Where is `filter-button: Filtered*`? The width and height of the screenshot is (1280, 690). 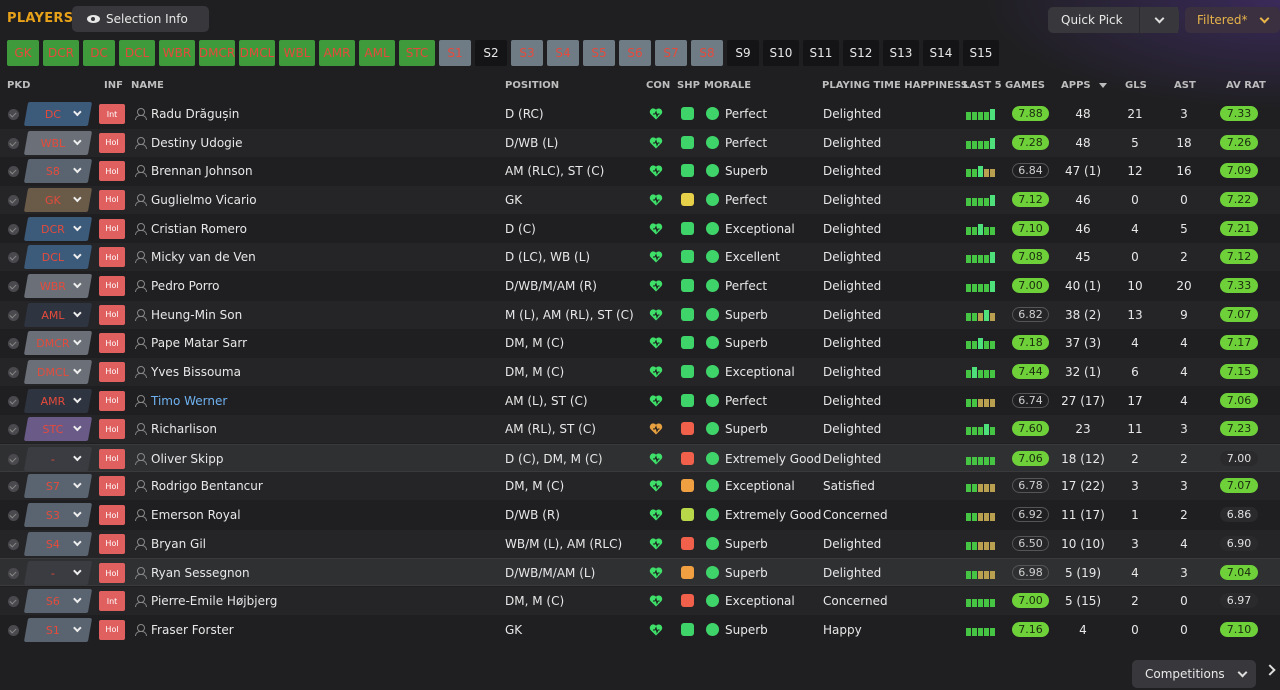 filter-button: Filtered* is located at coordinates (1232, 20).